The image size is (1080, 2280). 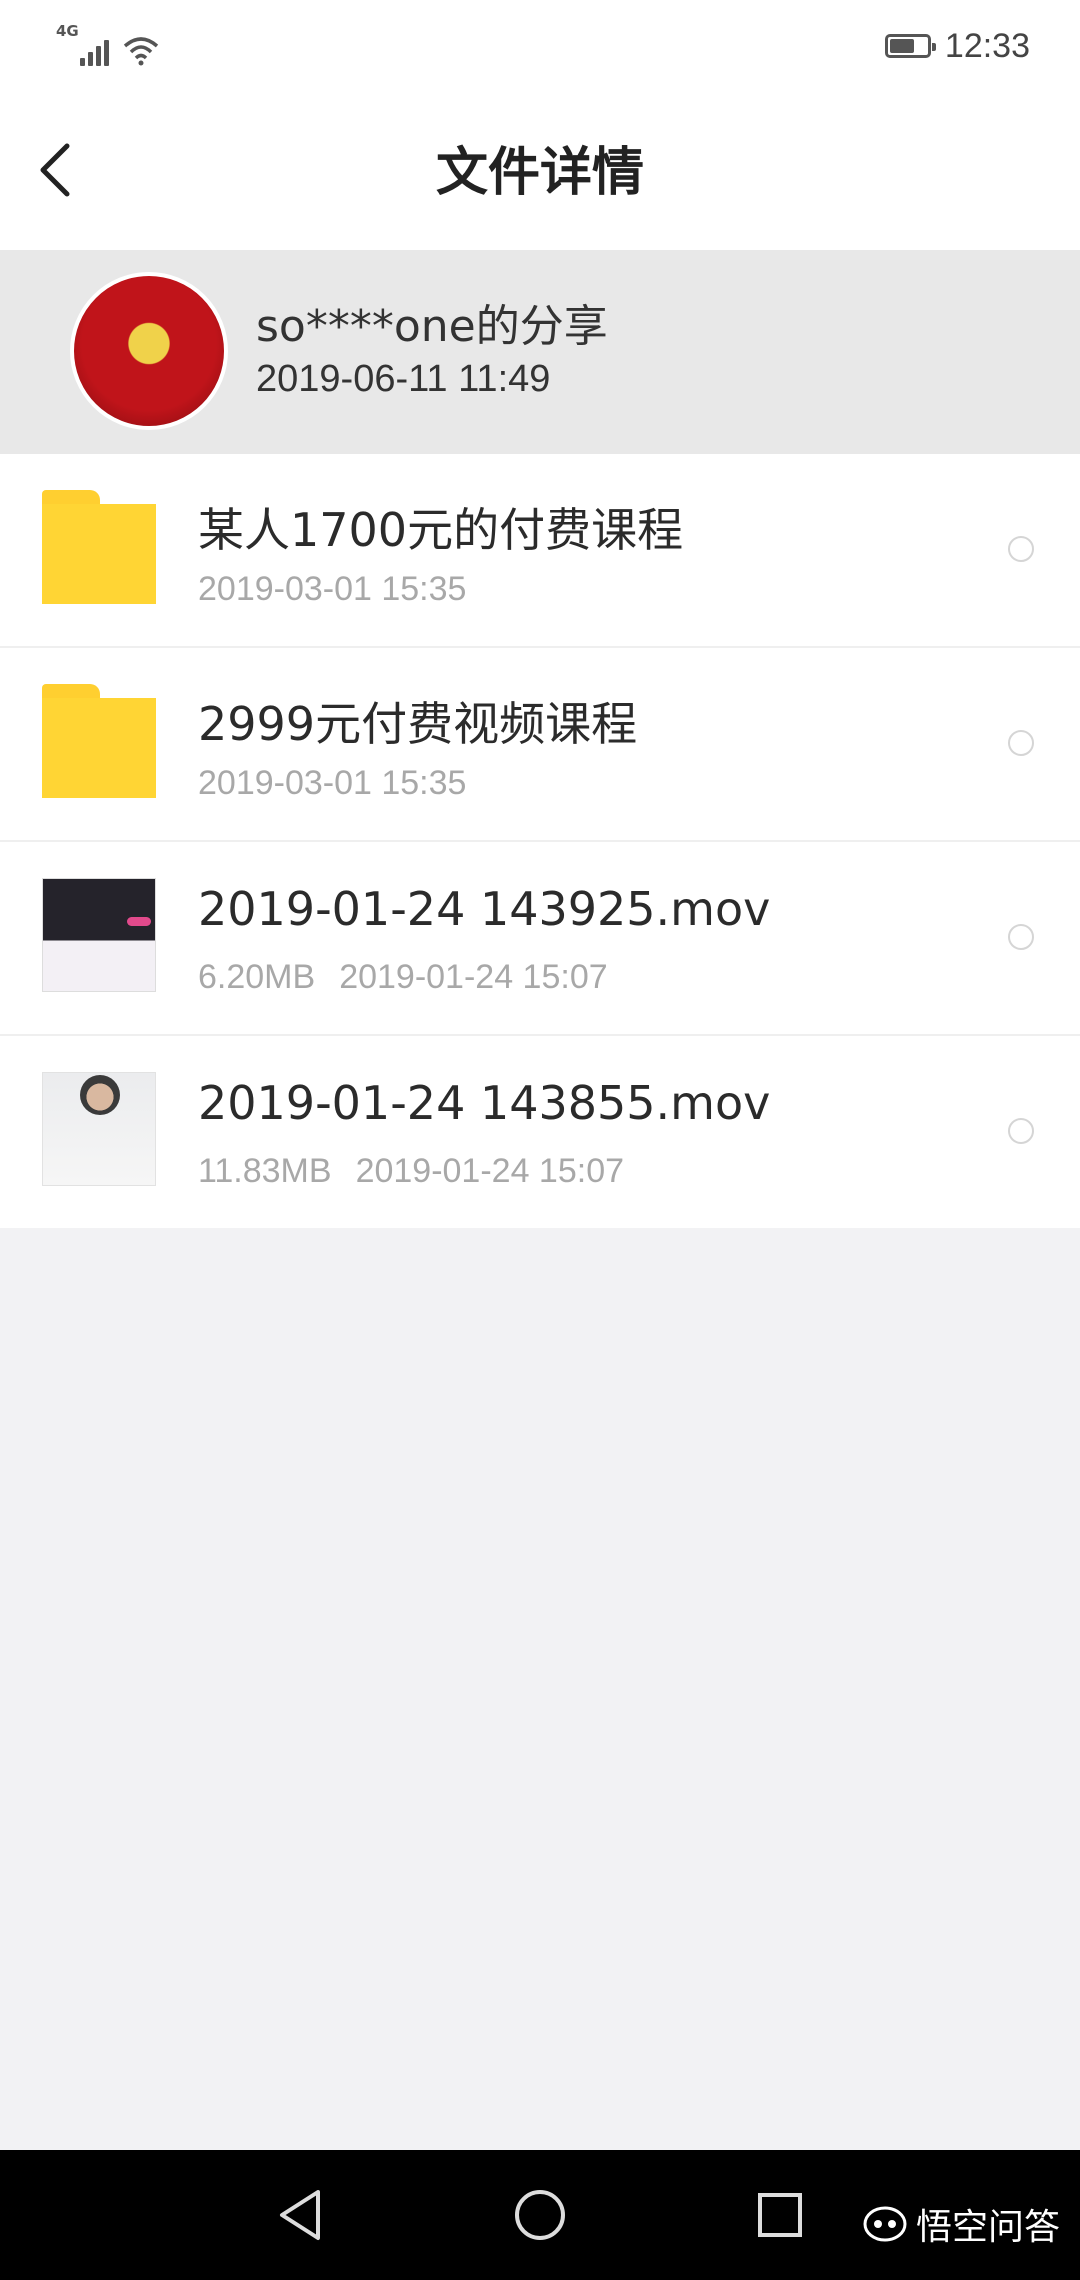 I want to click on nav-home-button, so click(x=540, y=2215).